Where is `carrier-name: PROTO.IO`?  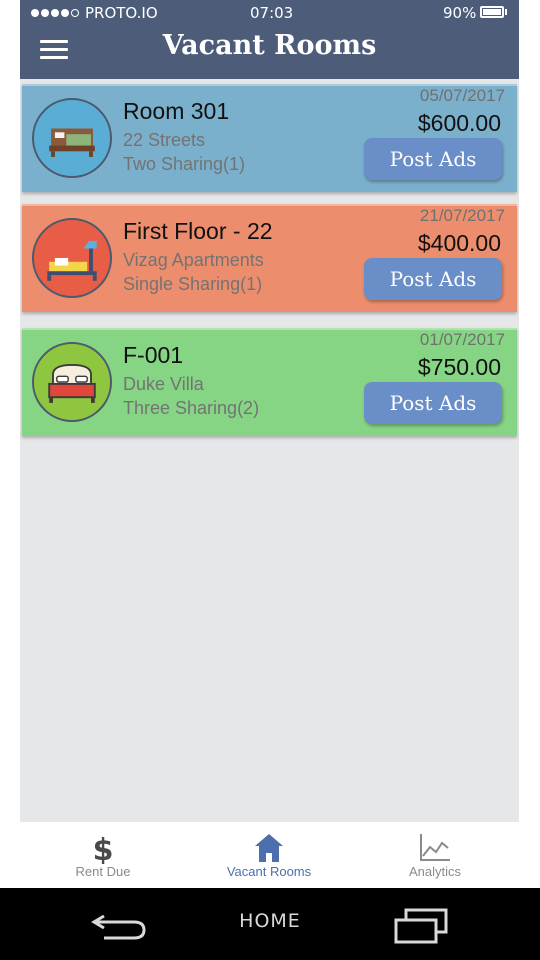
carrier-name: PROTO.IO is located at coordinates (121, 13).